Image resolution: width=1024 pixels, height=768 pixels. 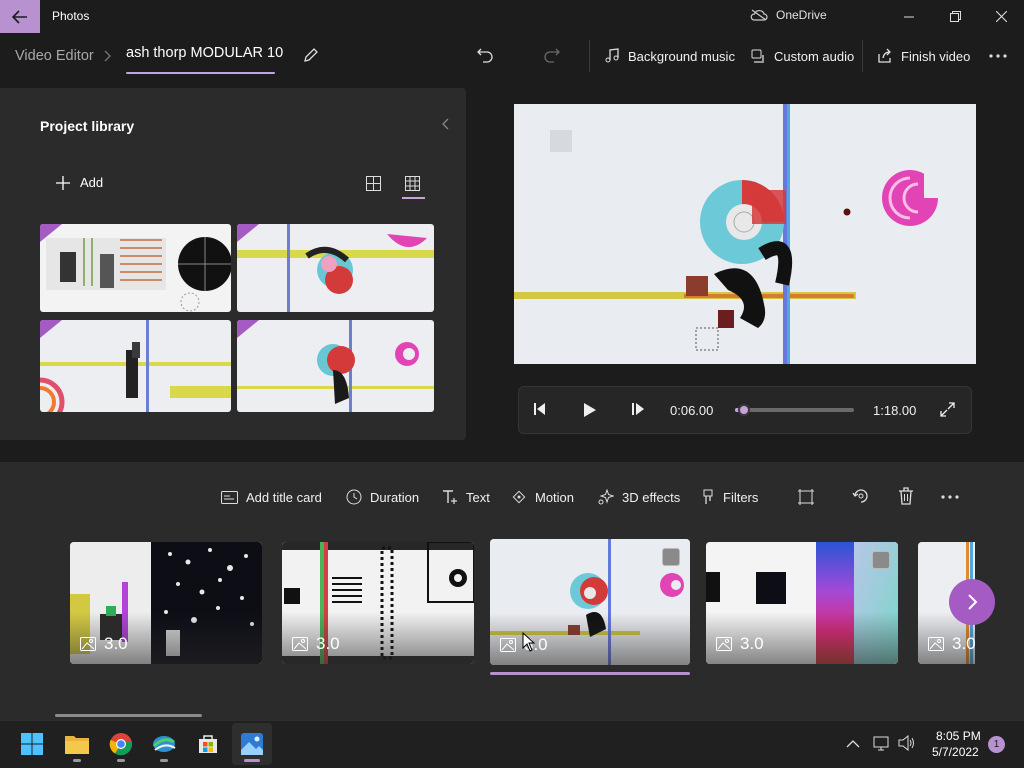 I want to click on collapse-library-button, so click(x=445, y=125).